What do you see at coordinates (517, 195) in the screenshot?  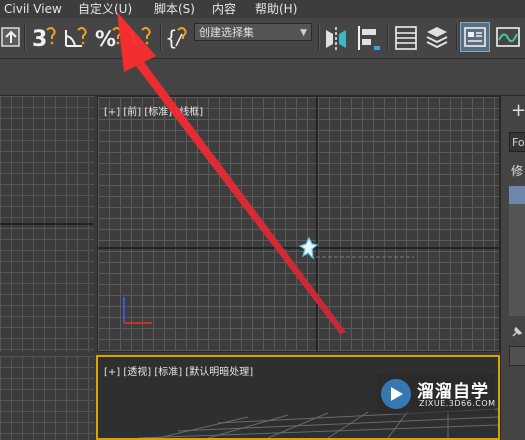 I see `modifier-stack-item` at bounding box center [517, 195].